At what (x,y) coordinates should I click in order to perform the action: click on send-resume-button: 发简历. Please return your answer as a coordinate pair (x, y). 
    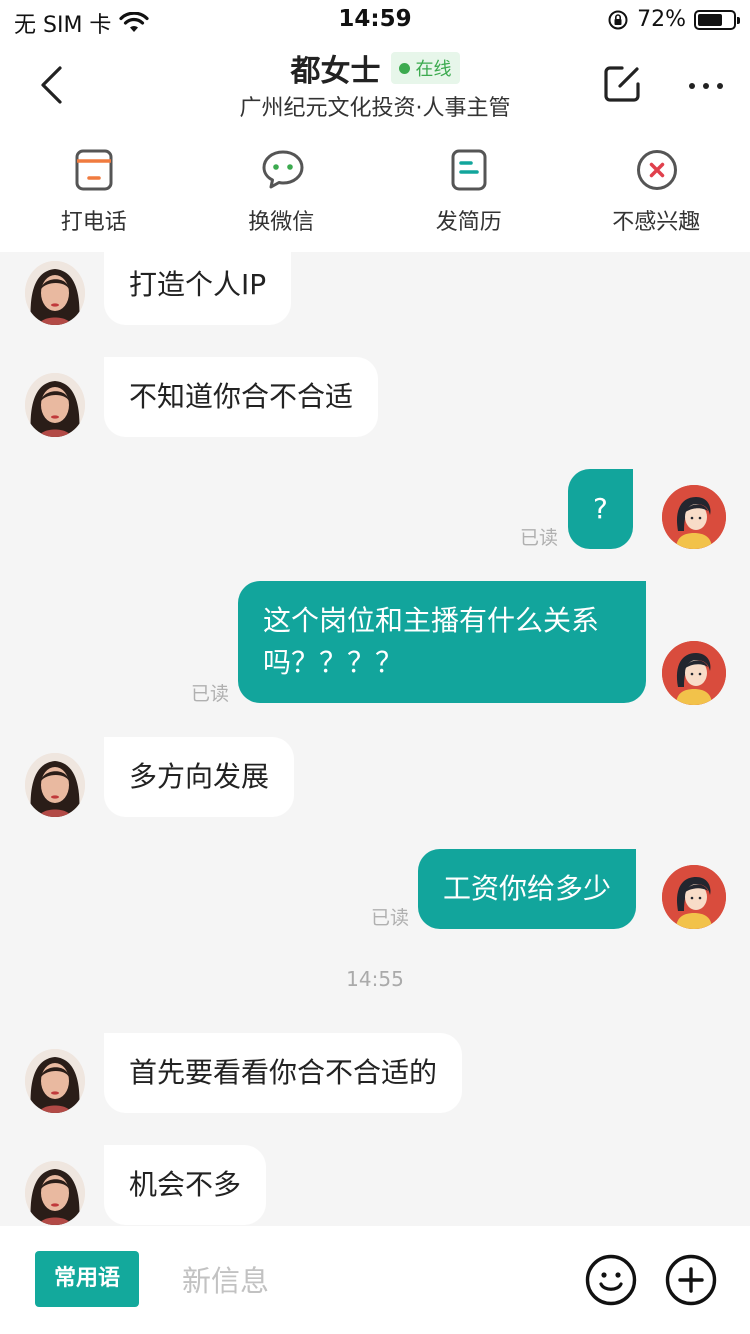
    Looking at the image, I should click on (469, 191).